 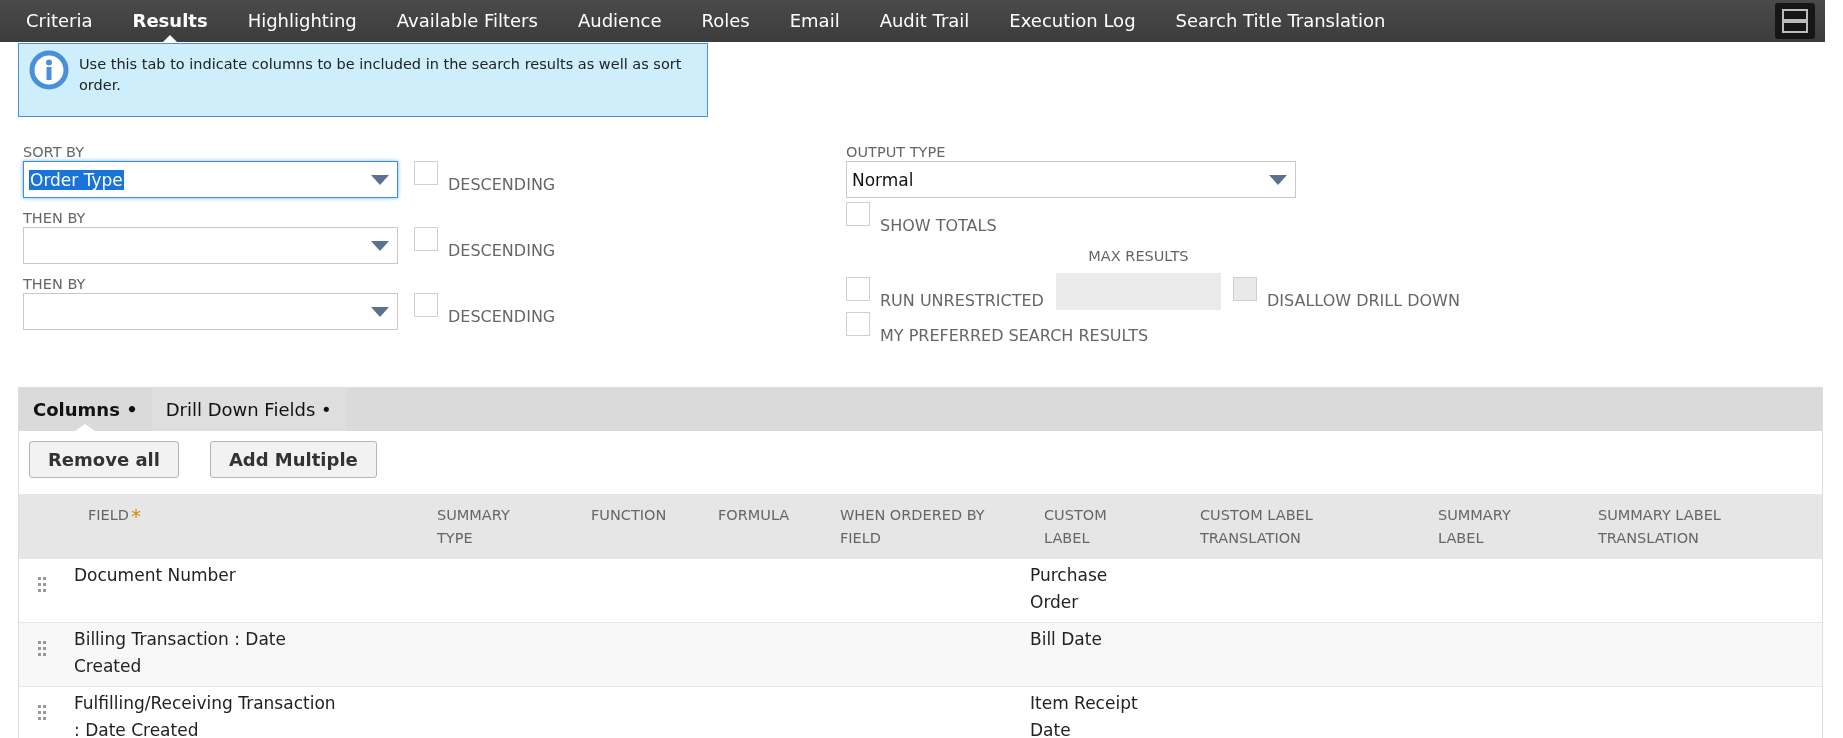 I want to click on table-cell-text: Purchase Order, so click(x=1069, y=589).